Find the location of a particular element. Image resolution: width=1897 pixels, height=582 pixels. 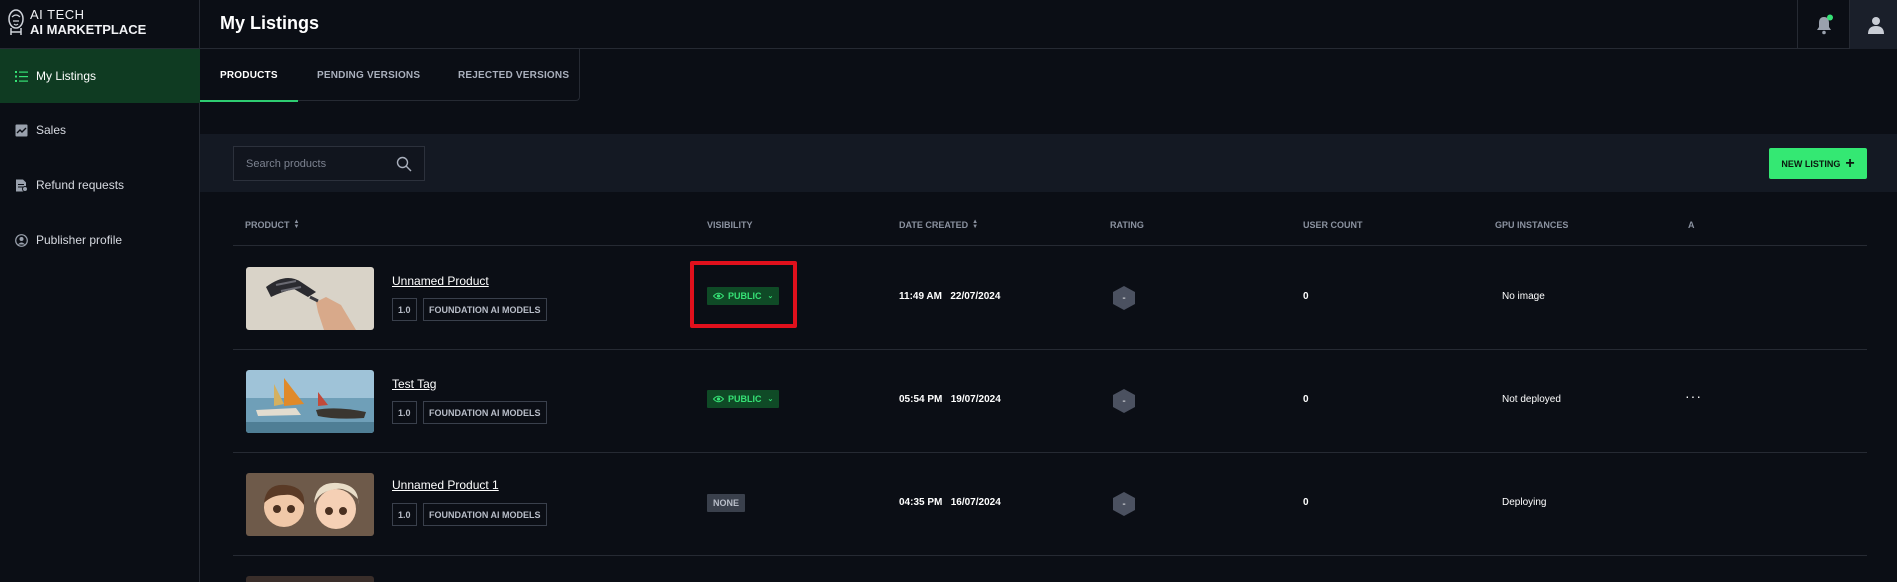

list-icon is located at coordinates (21, 76).